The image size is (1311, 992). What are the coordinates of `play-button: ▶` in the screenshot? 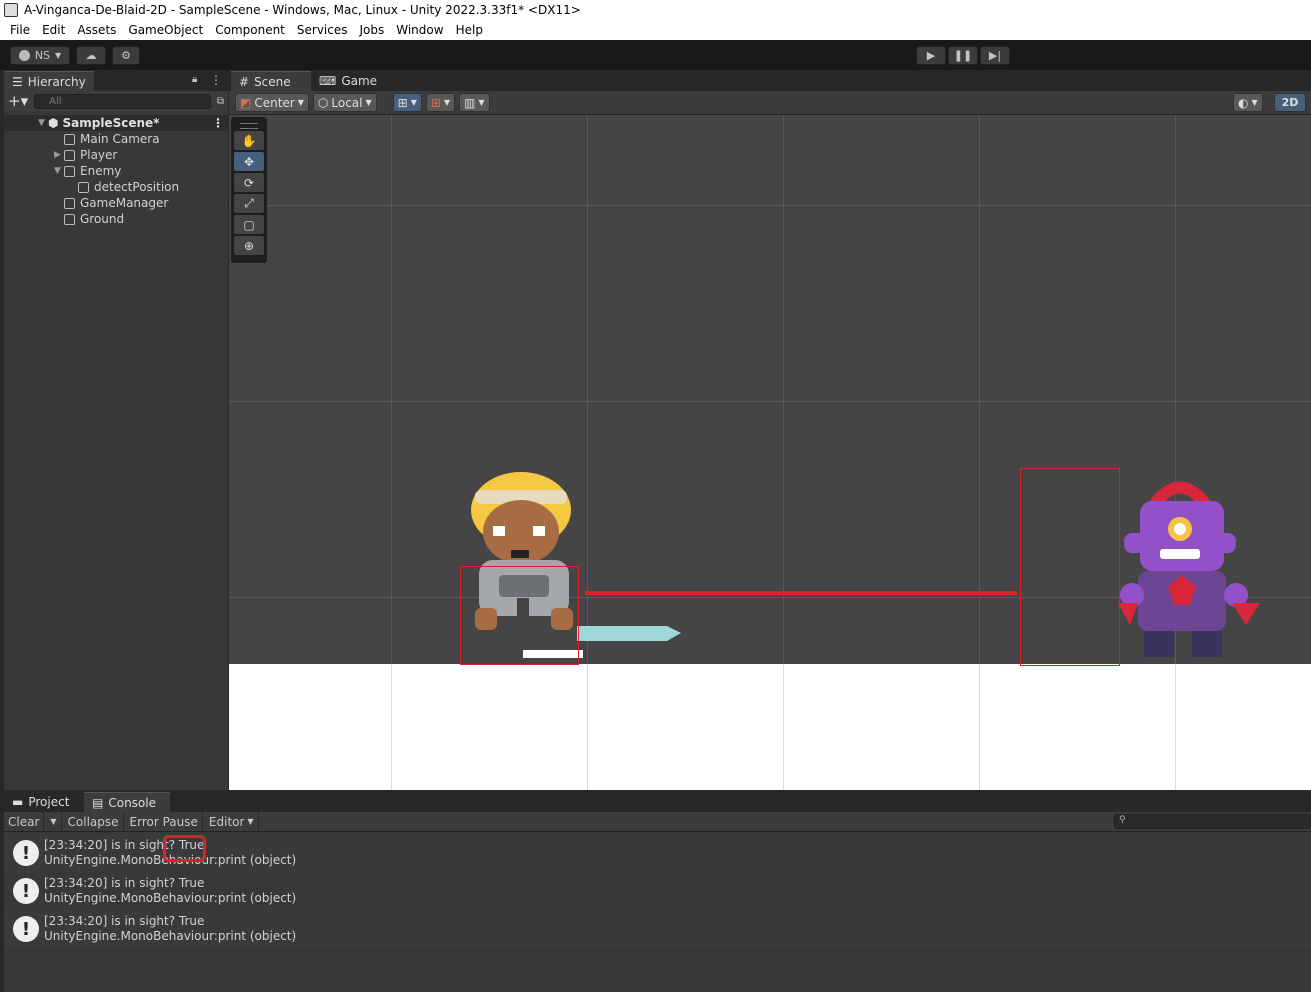 It's located at (931, 55).